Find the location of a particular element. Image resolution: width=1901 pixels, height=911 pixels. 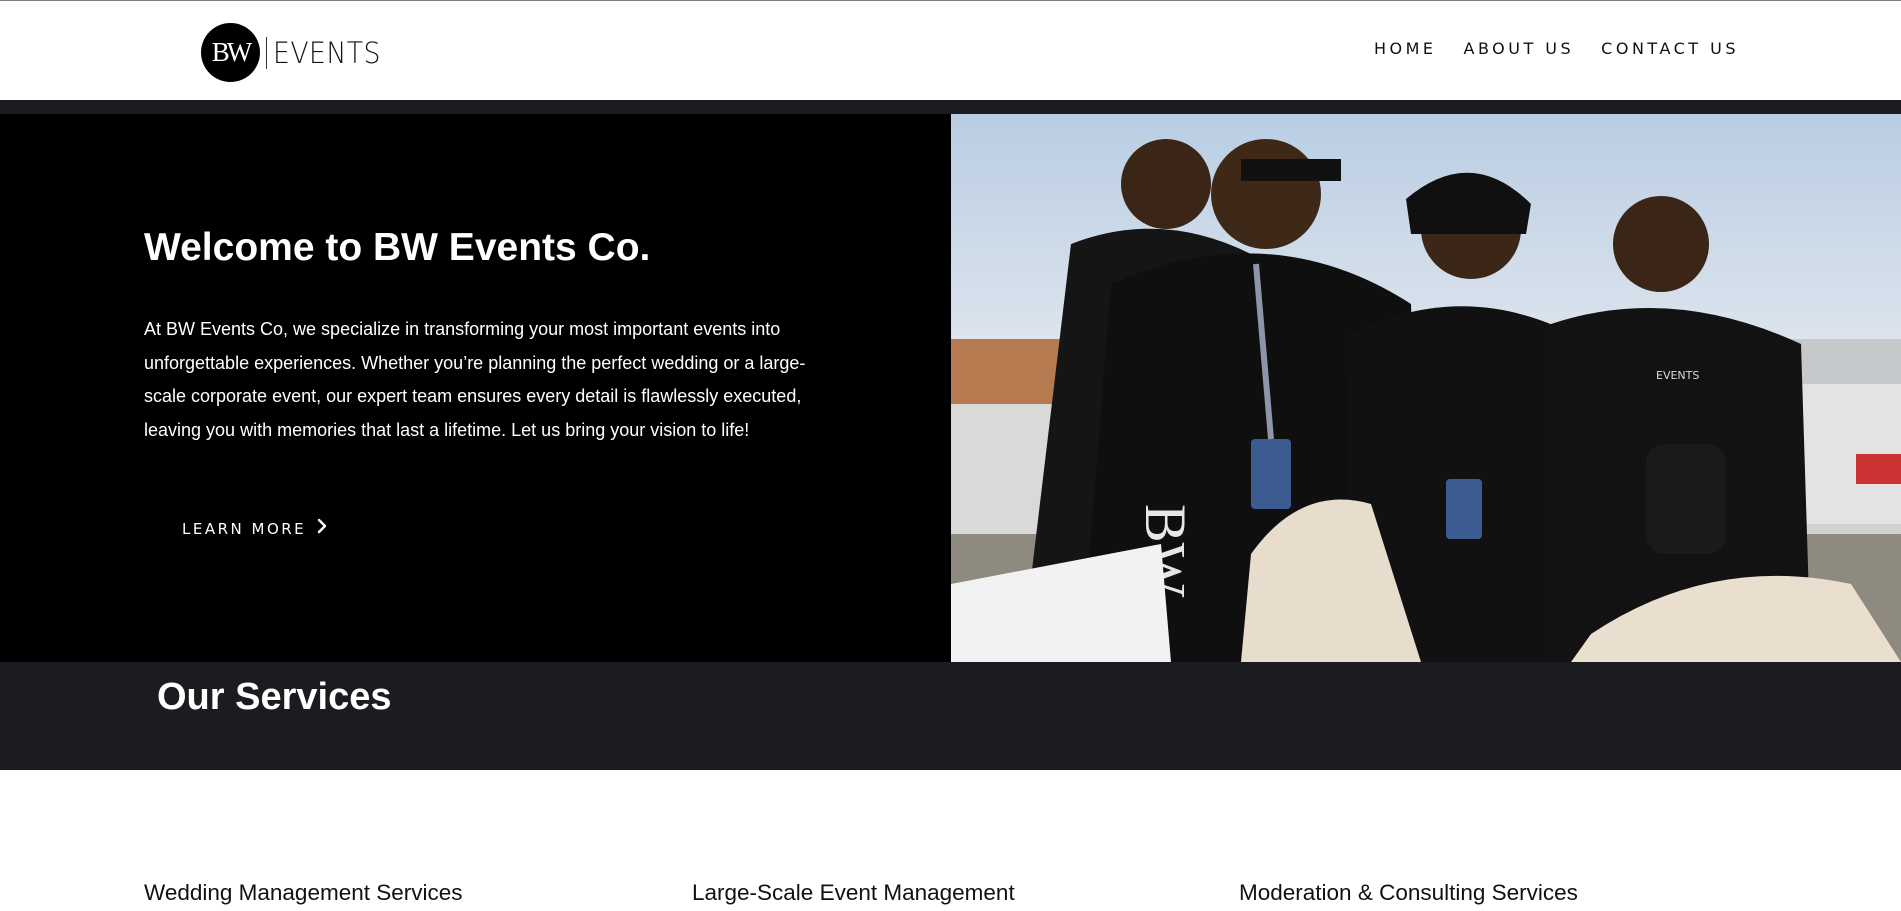

service-large-scale-event: Large-Scale Event Management is located at coordinates (853, 893).